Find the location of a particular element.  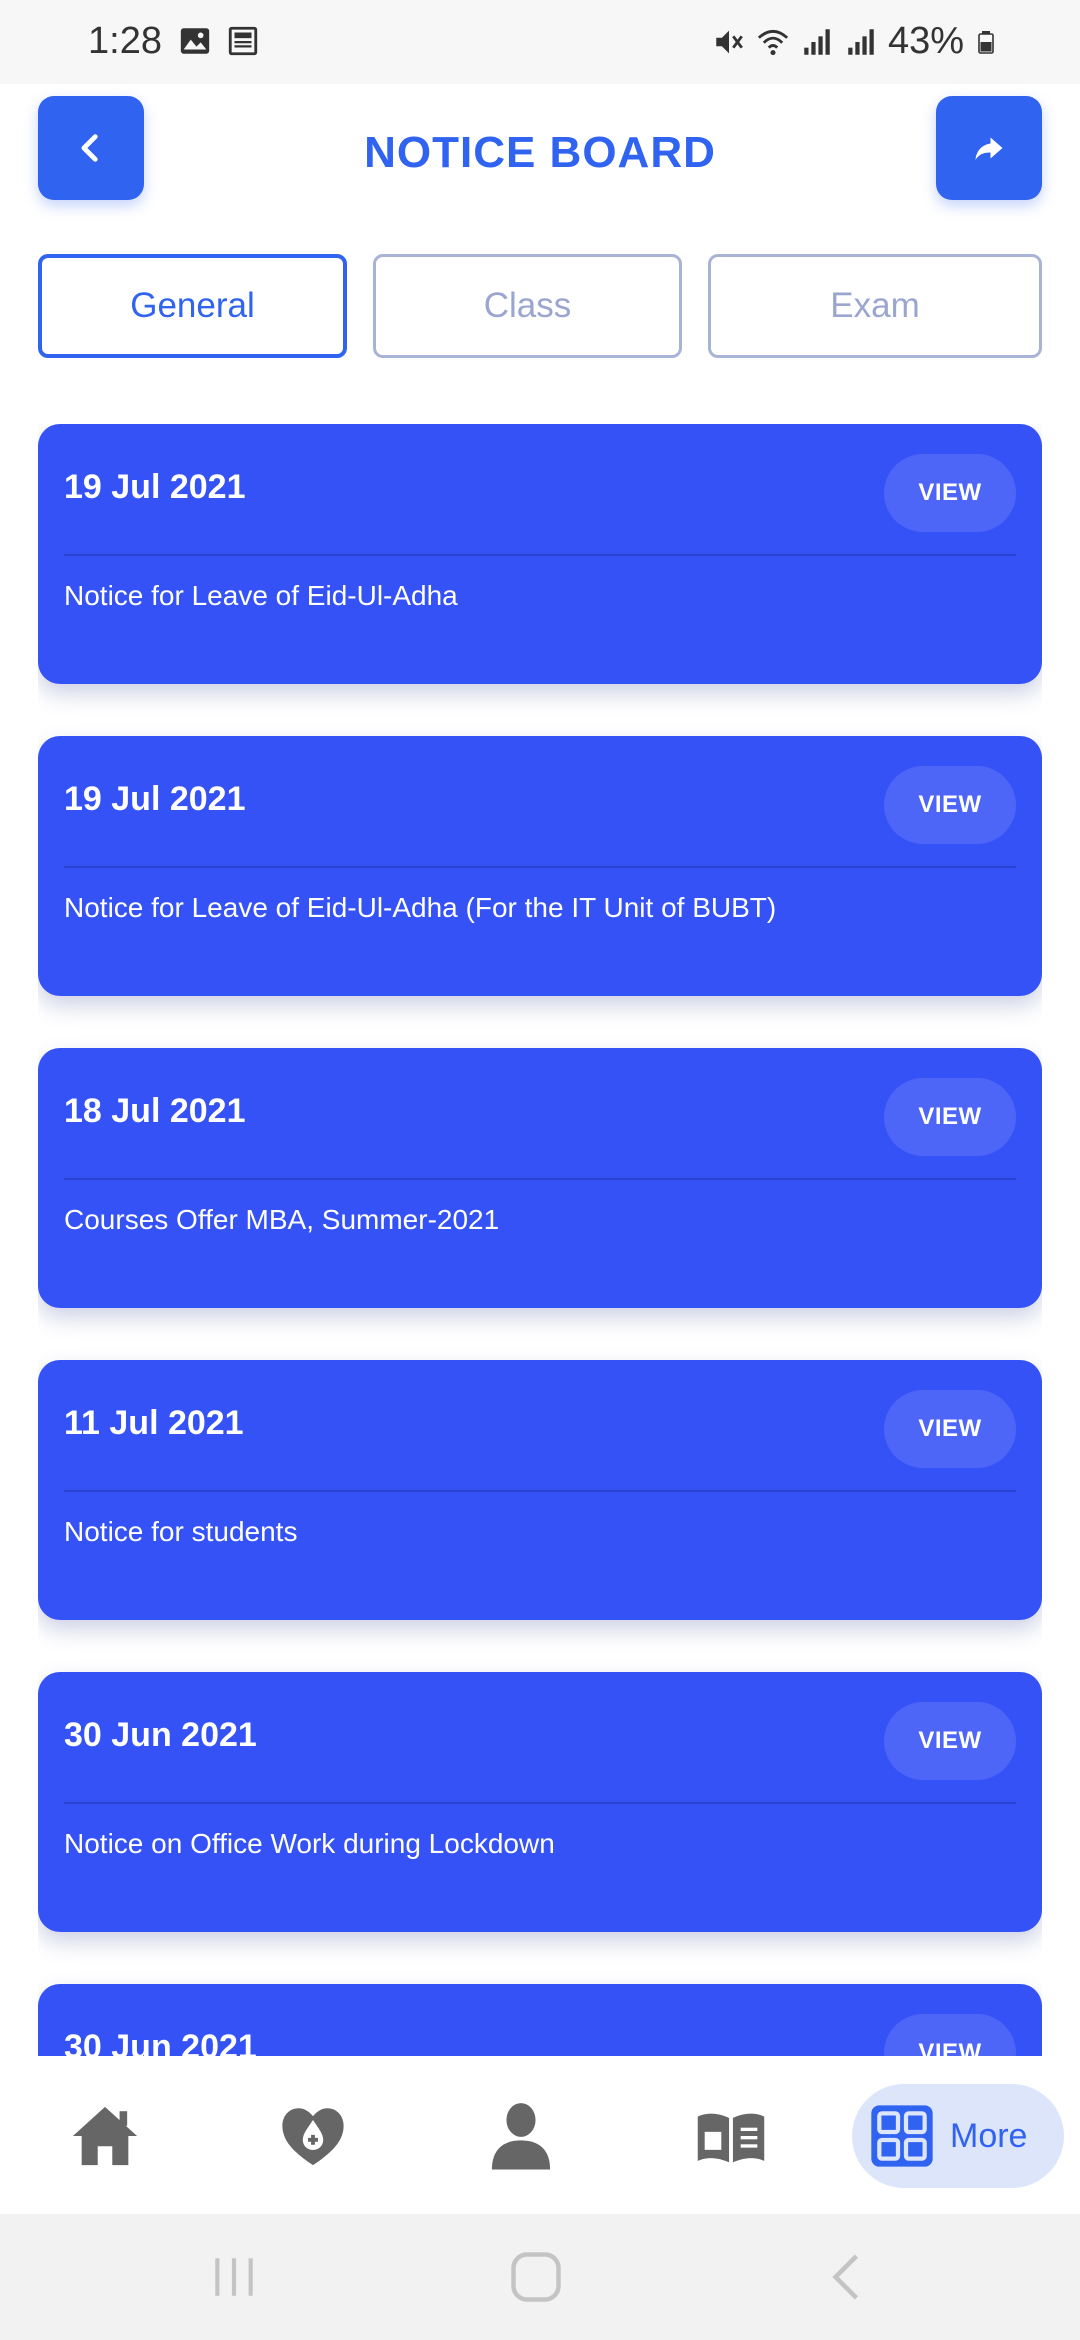

nav-library is located at coordinates (731, 2136).